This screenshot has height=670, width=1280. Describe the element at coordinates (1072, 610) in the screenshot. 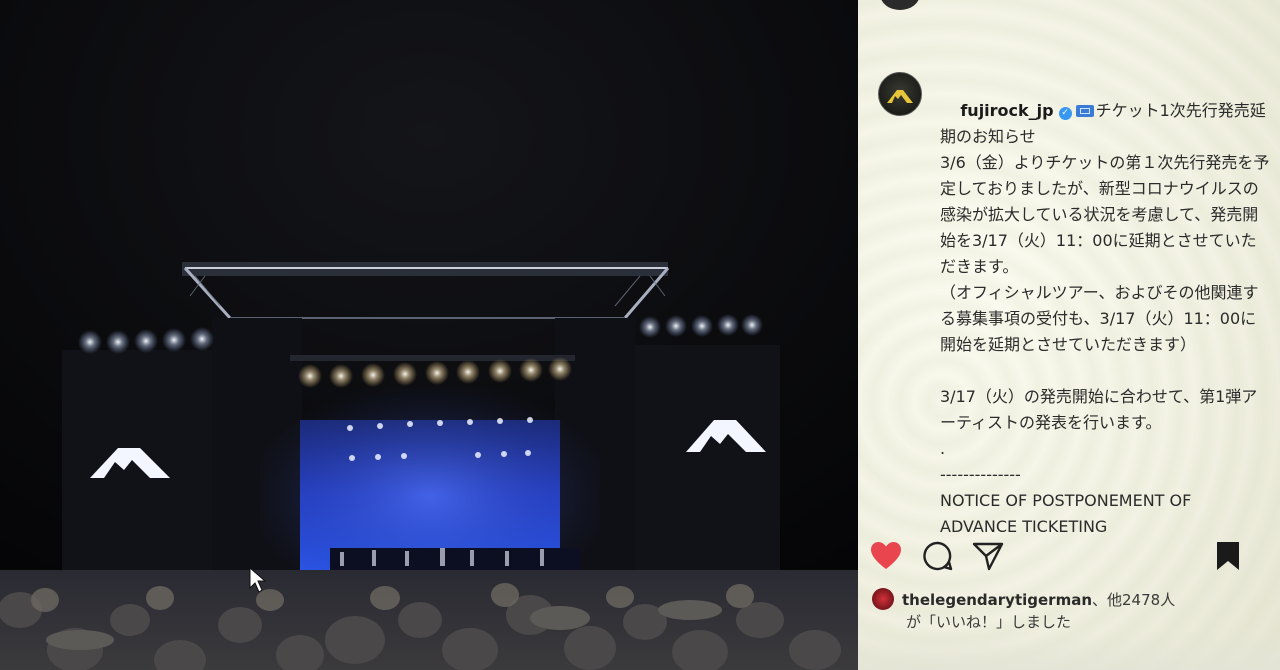

I see `likes-summary: thelegendarytigerman、他2478人 が「いいね！」しました` at that location.